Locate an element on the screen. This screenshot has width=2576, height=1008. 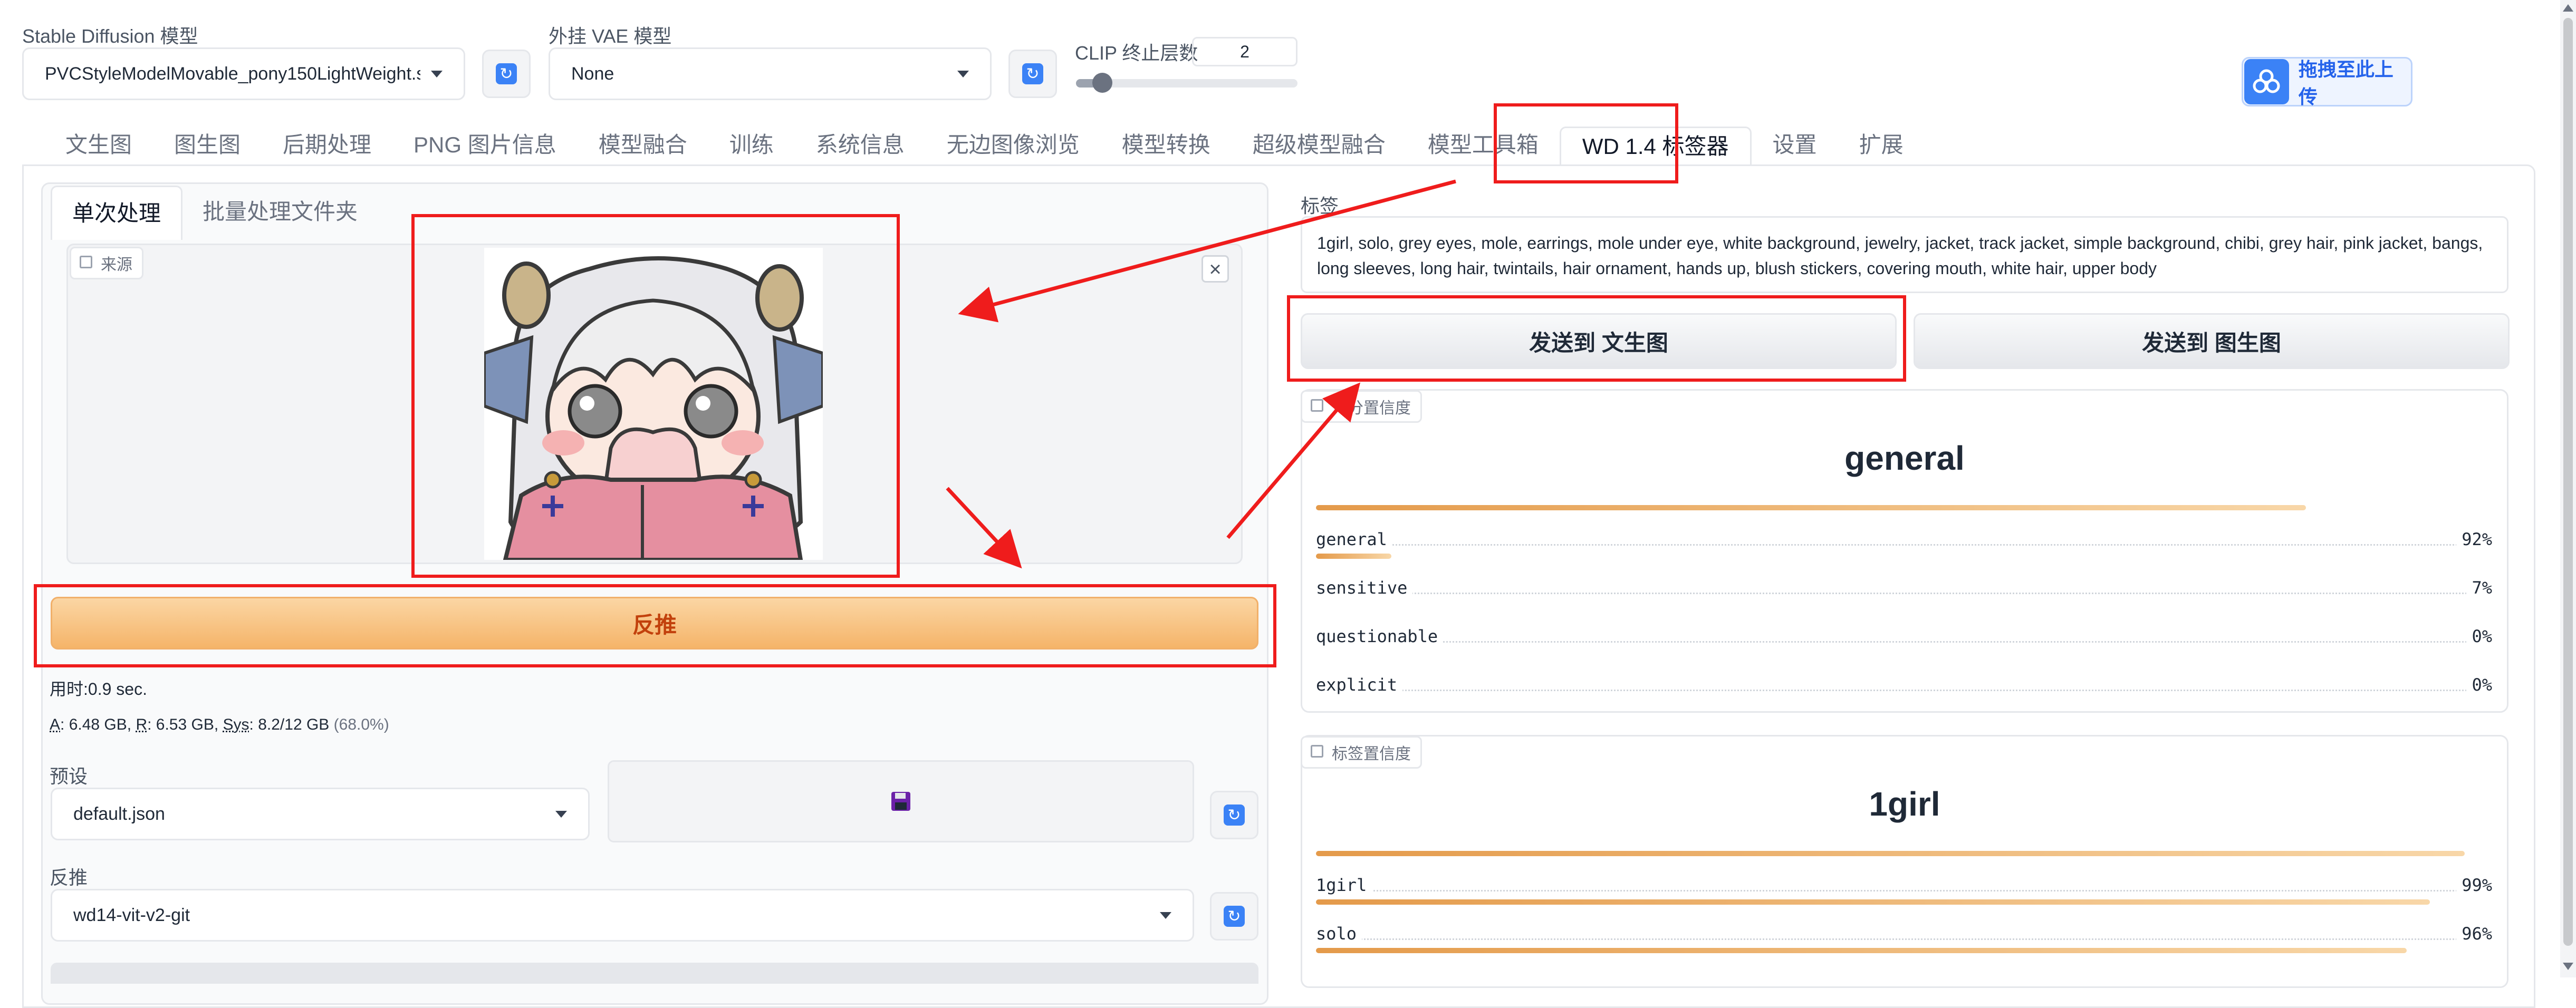
arrow-button-to-send is located at coordinates (1294, 460).